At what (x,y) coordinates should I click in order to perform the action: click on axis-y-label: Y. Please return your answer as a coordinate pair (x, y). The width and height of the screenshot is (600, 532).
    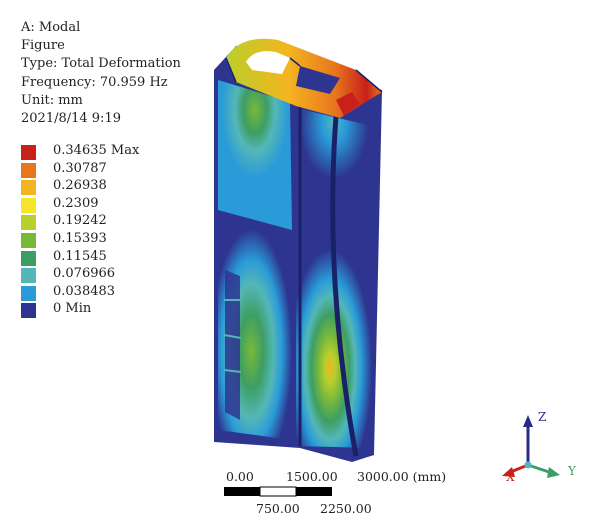
    Looking at the image, I should click on (572, 471).